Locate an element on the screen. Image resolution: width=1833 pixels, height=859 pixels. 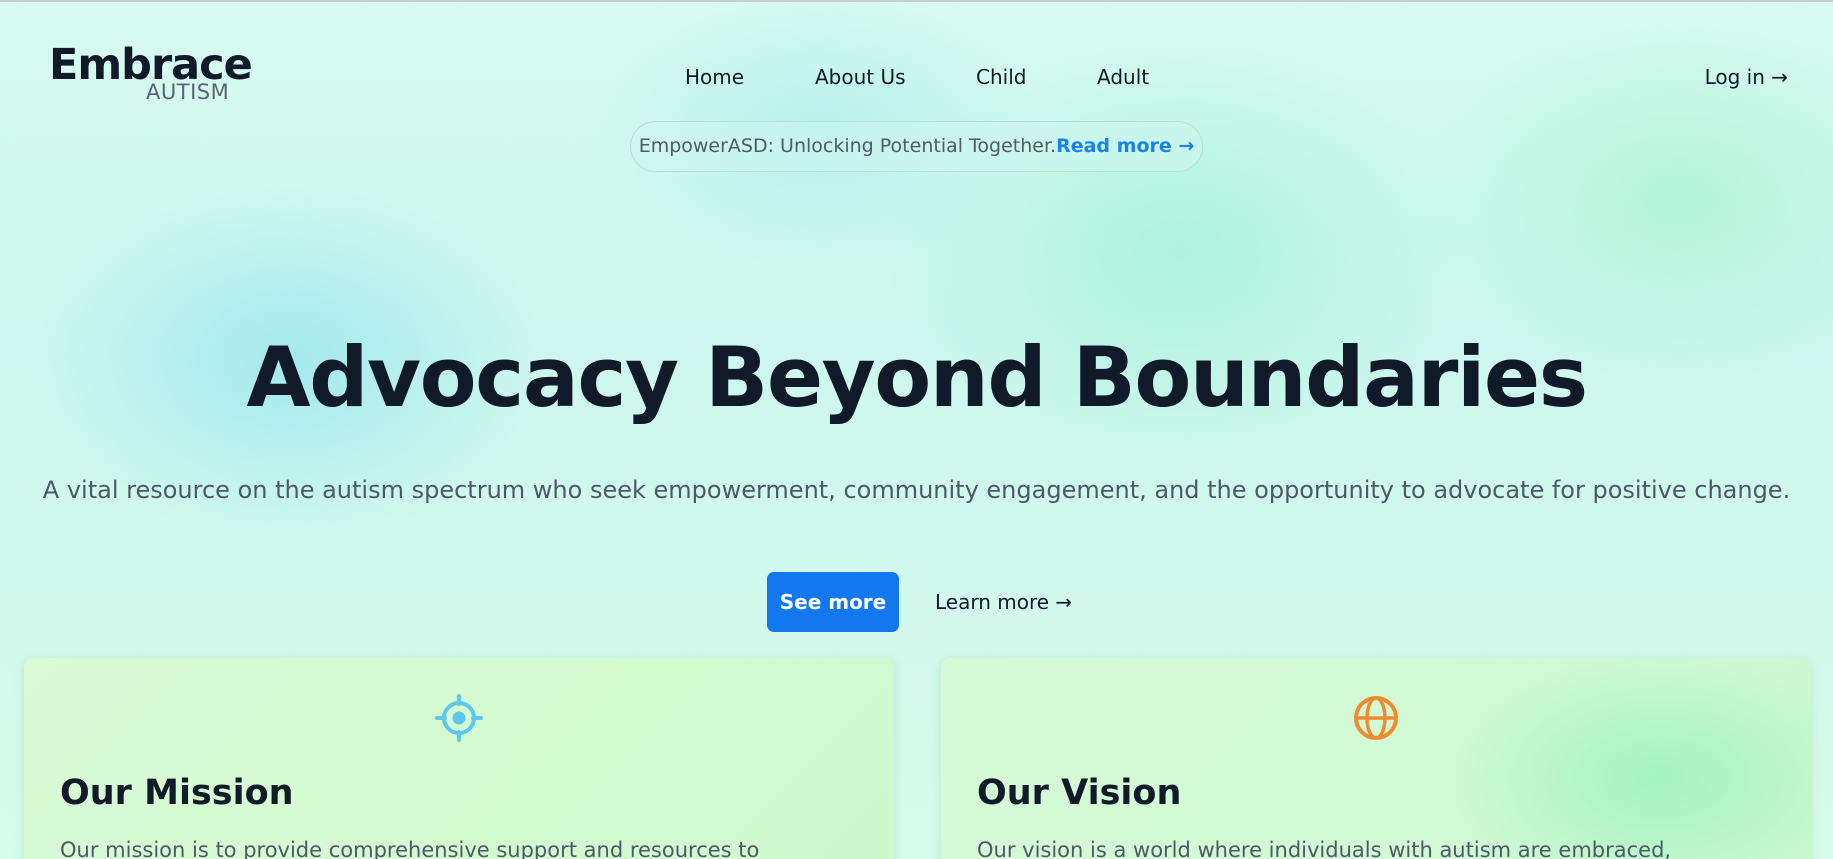
vision-title: Our Vision is located at coordinates (1079, 793).